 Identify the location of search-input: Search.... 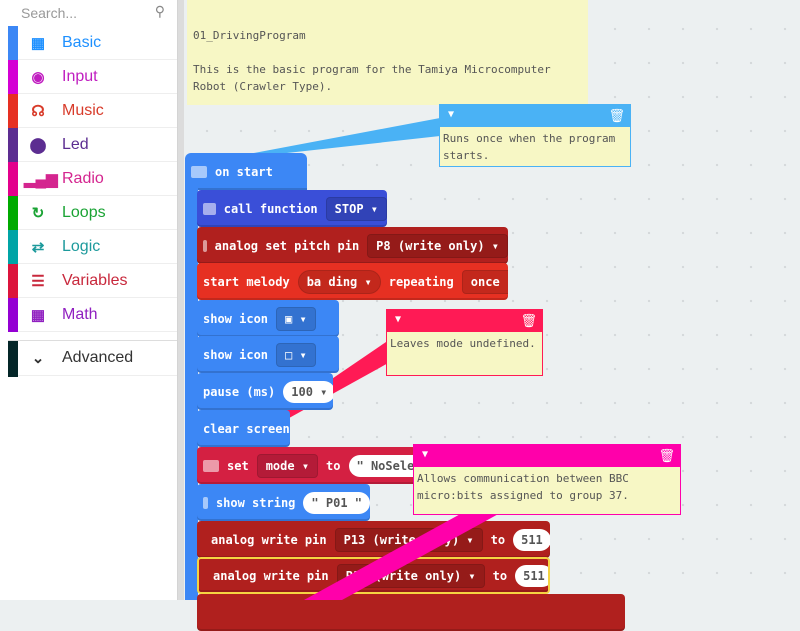
(49, 13).